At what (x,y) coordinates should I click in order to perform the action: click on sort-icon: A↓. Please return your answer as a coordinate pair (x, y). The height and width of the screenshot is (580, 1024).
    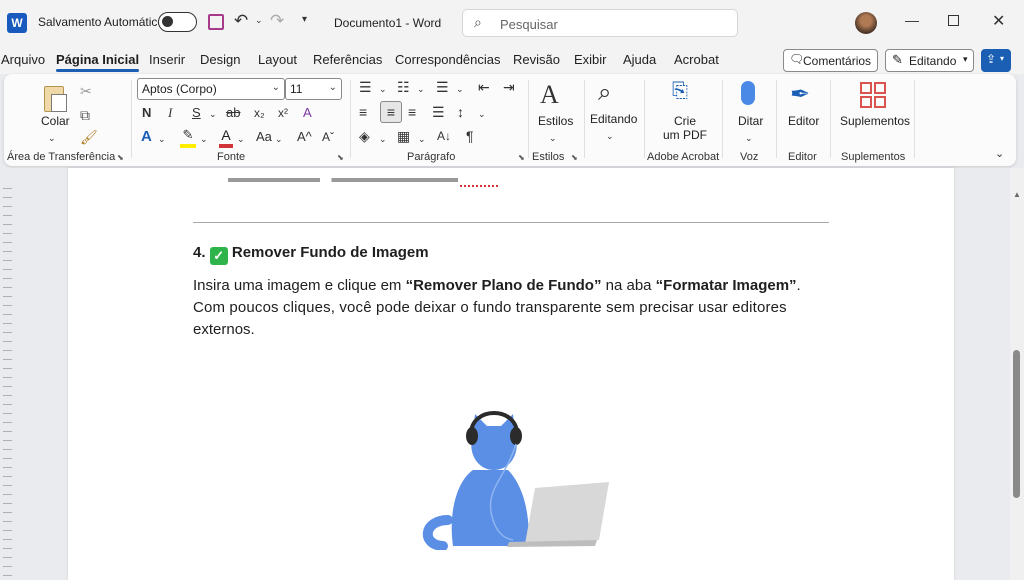
    Looking at the image, I should click on (444, 136).